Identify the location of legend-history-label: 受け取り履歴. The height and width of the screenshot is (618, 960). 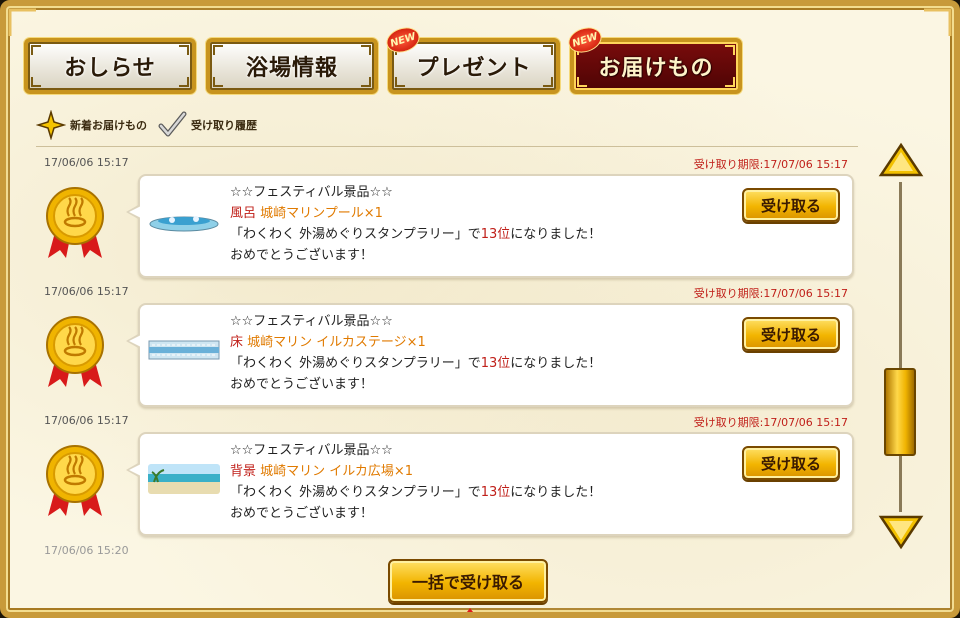
(224, 125).